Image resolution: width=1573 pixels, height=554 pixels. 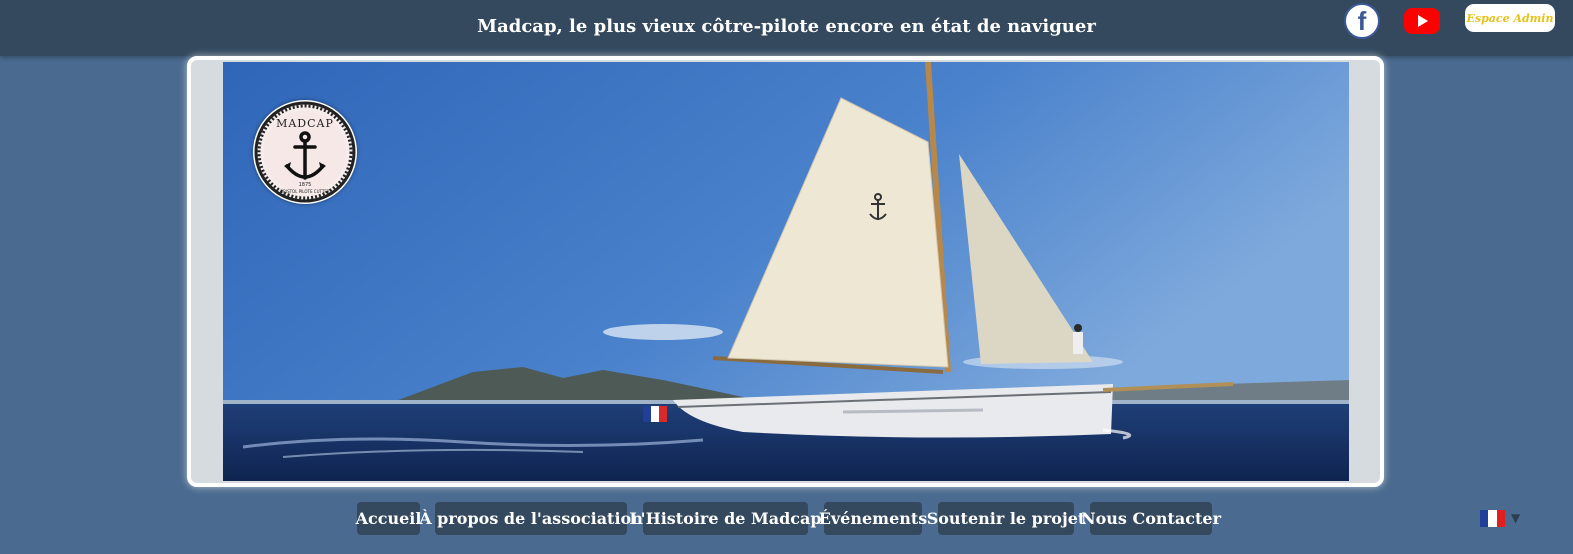 I want to click on madcap-seal: MADCAP 1875 BRISTOL PILOTE CUTTER, so click(x=305, y=152).